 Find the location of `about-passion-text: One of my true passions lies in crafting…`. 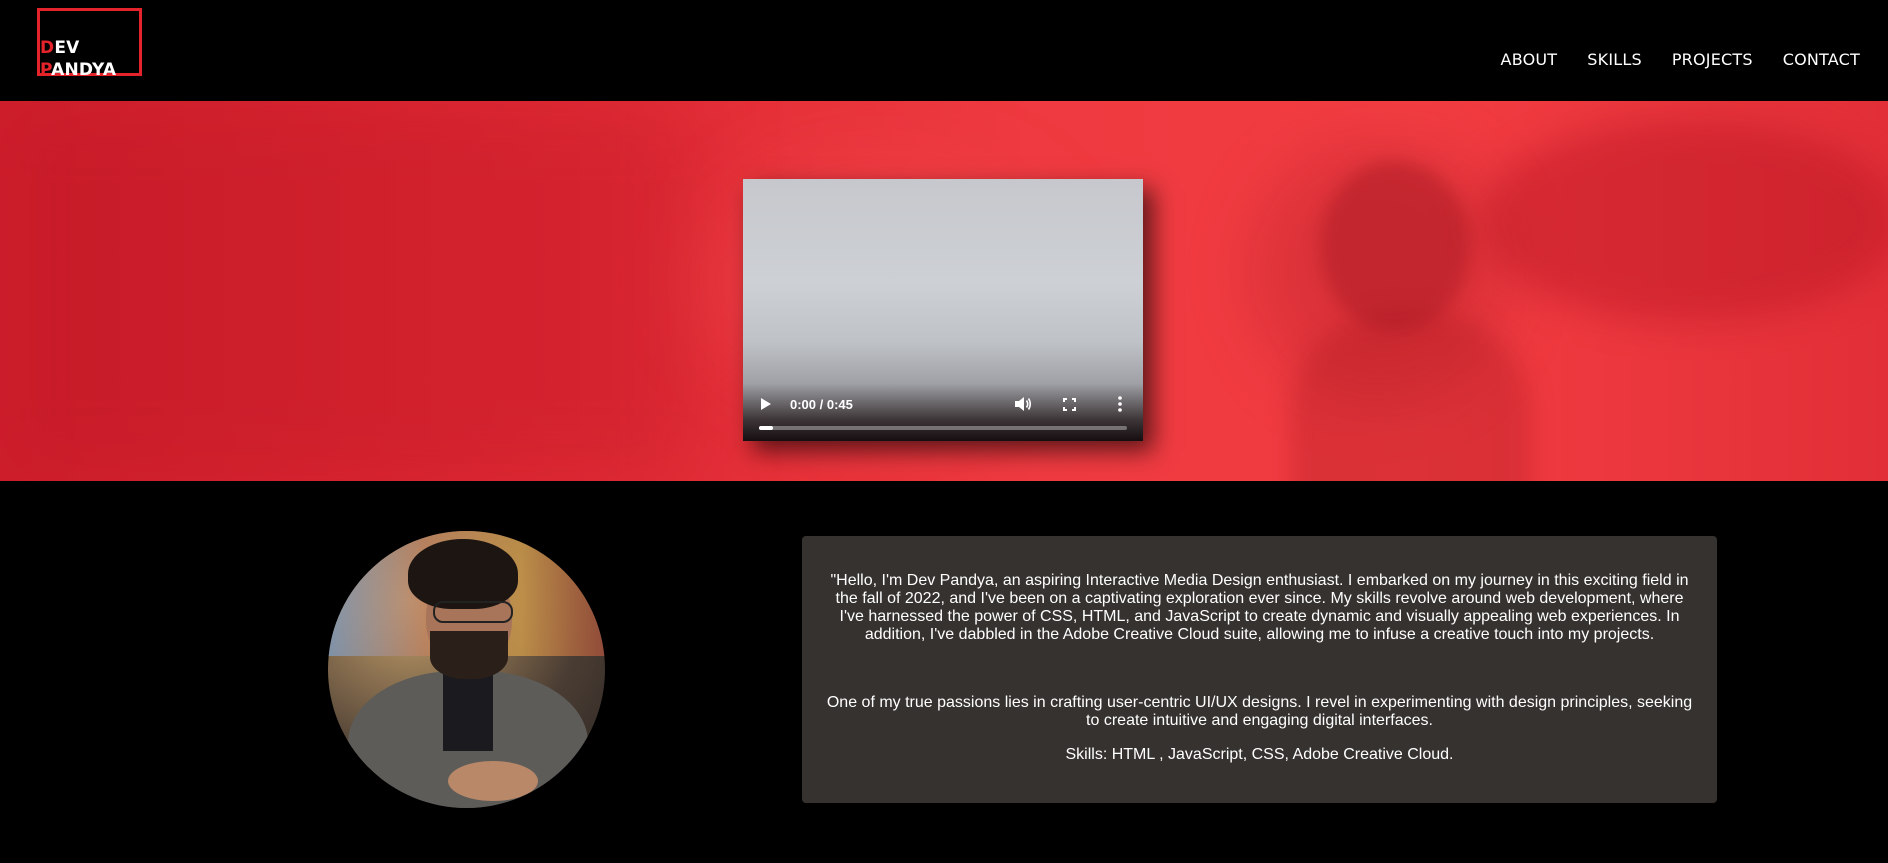

about-passion-text: One of my true passions lies in crafting… is located at coordinates (1259, 711).